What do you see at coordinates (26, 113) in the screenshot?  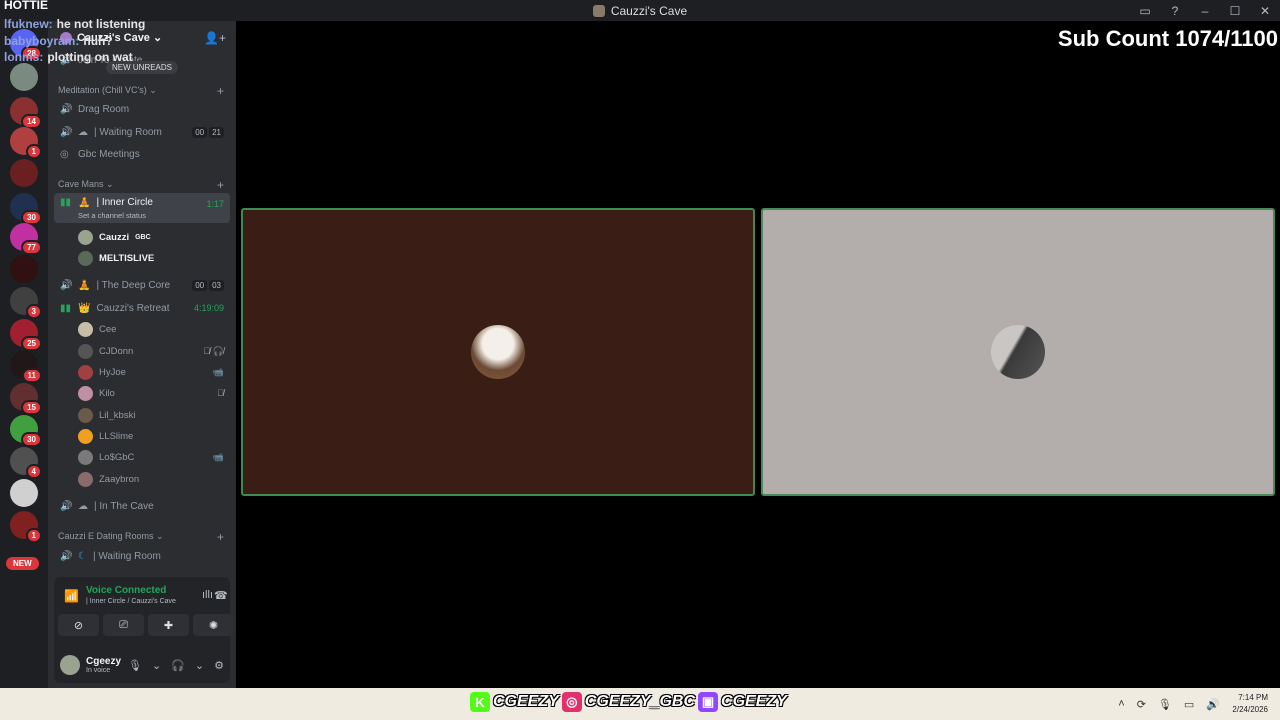 I see `server-icon: 14` at bounding box center [26, 113].